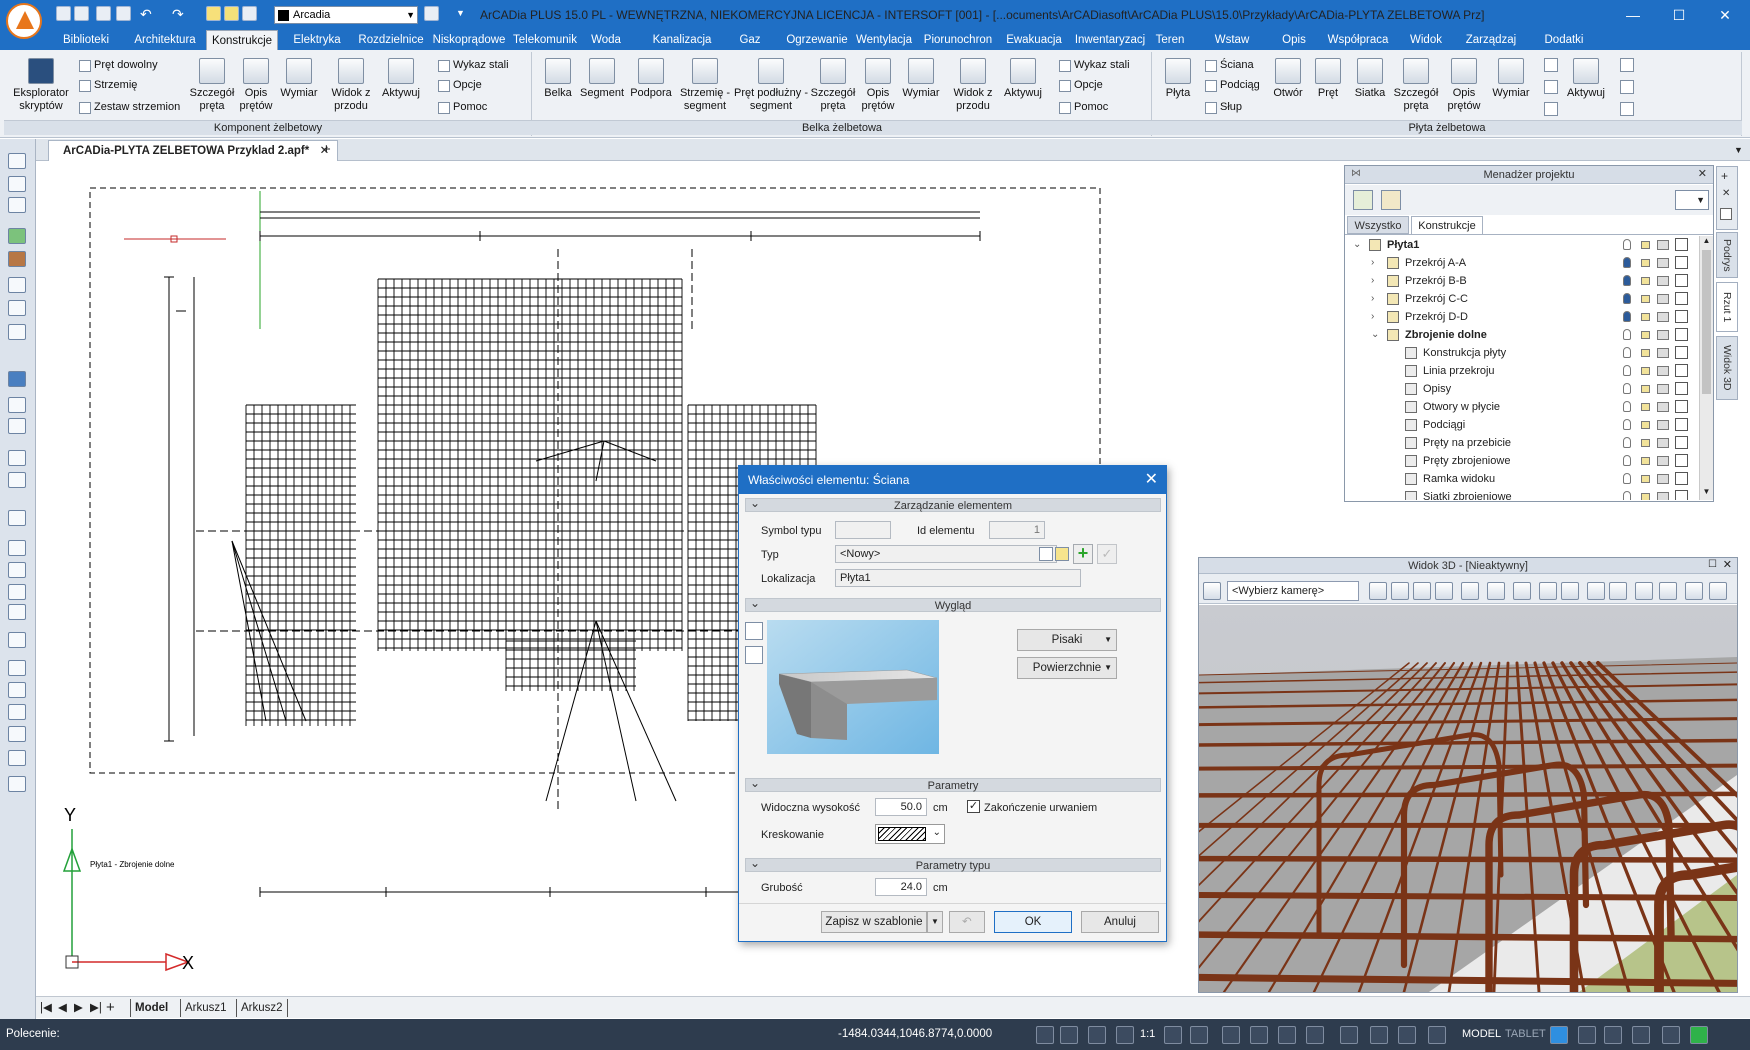 Image resolution: width=1750 pixels, height=1050 pixels. What do you see at coordinates (1315, 1035) in the screenshot?
I see `dimension-snap-icon` at bounding box center [1315, 1035].